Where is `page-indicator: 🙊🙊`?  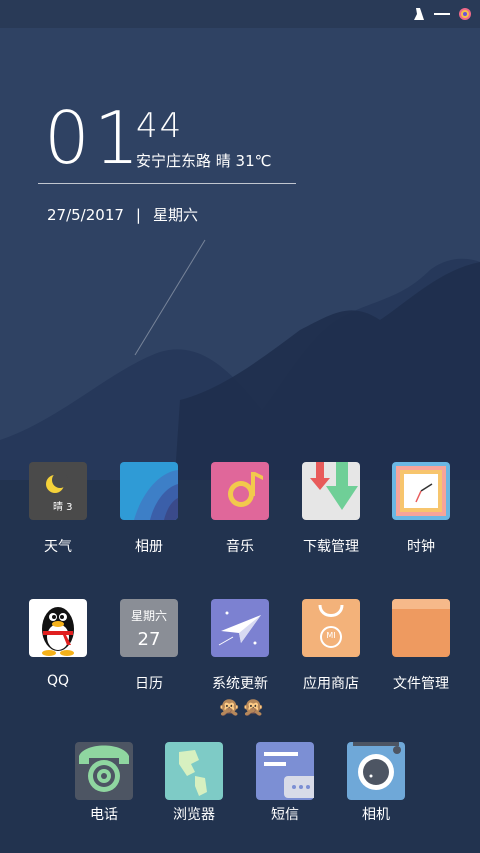 page-indicator: 🙊🙊 is located at coordinates (242, 707).